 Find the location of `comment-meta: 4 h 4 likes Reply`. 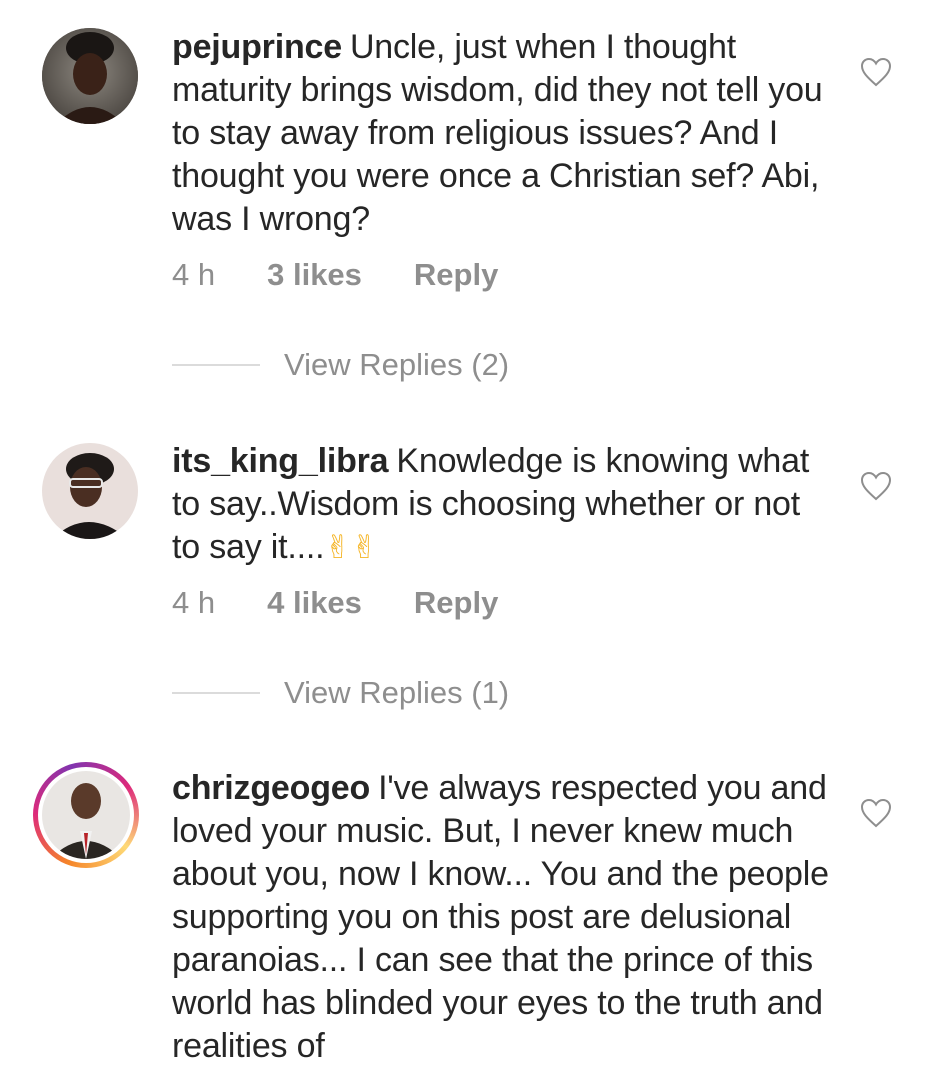

comment-meta: 4 h 4 likes Reply is located at coordinates (335, 603).